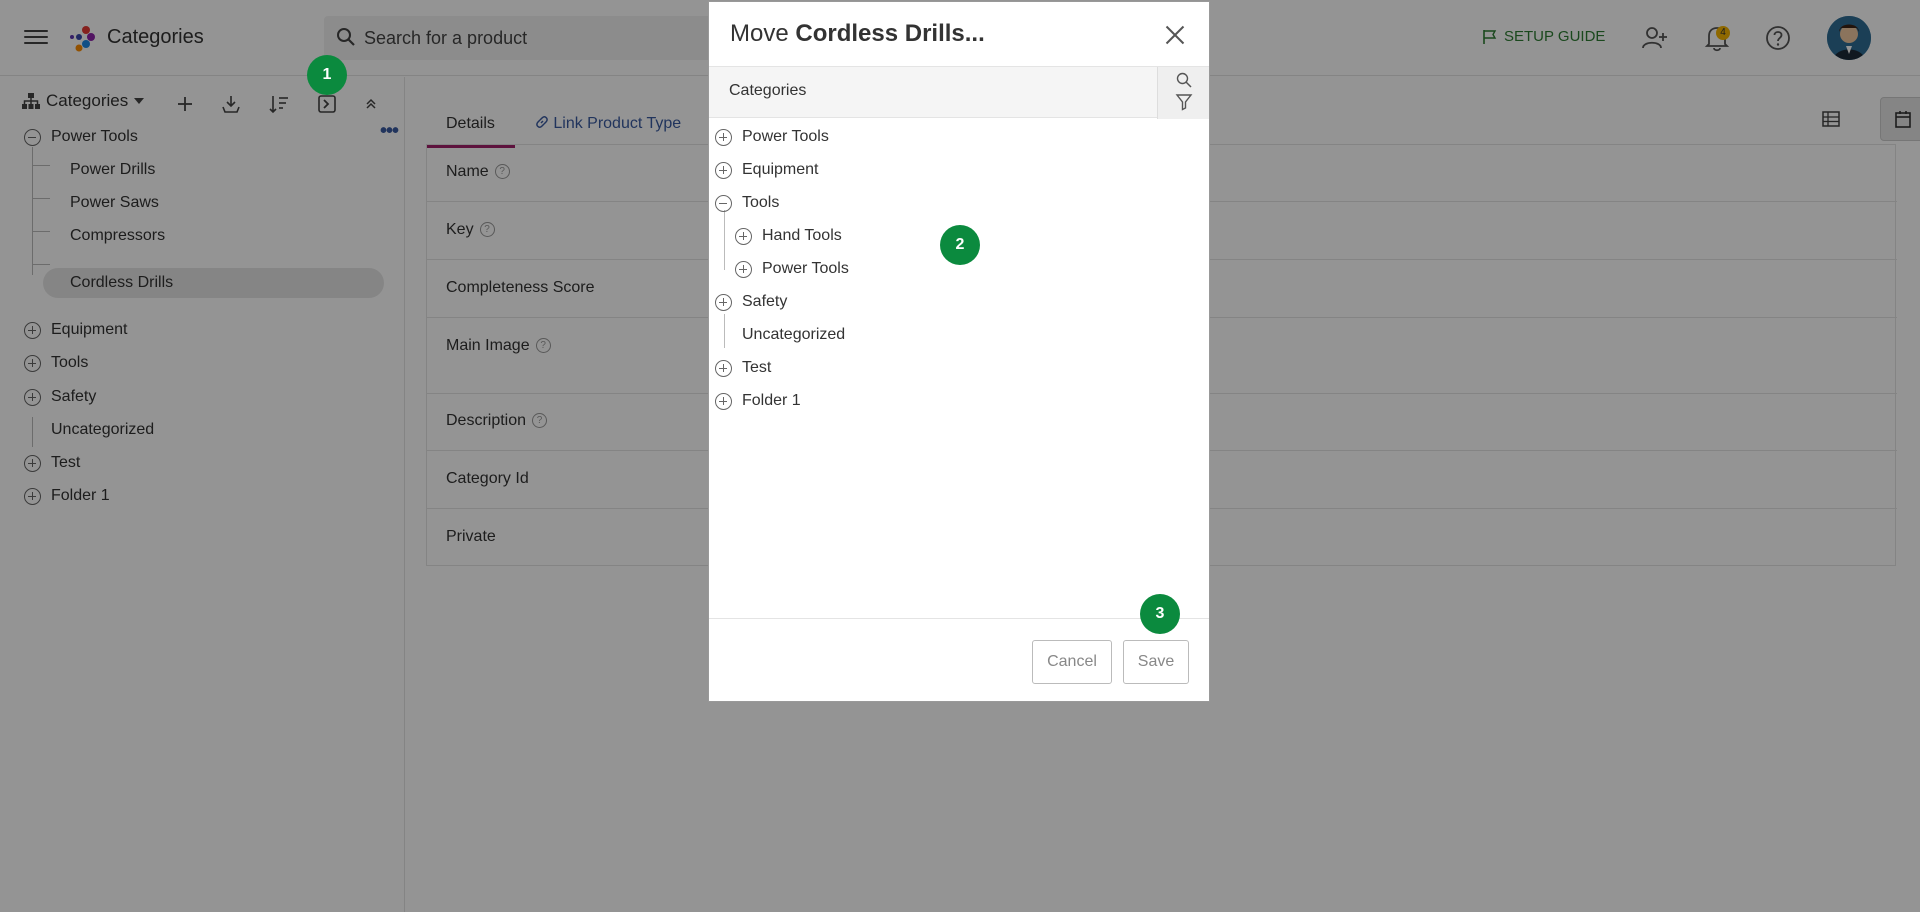  I want to click on tree-item-label: Tools, so click(761, 202).